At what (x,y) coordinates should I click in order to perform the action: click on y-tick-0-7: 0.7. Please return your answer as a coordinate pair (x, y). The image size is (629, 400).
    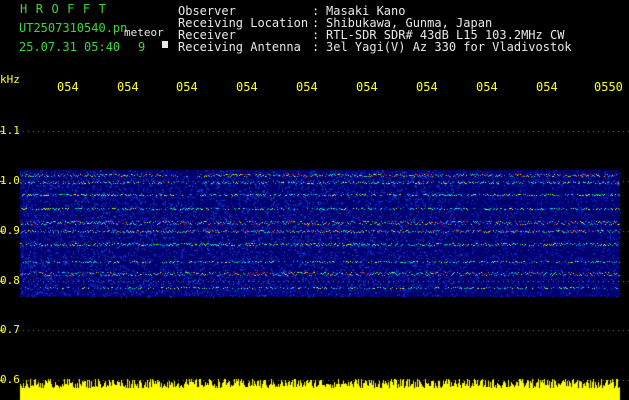
    Looking at the image, I should click on (10, 329).